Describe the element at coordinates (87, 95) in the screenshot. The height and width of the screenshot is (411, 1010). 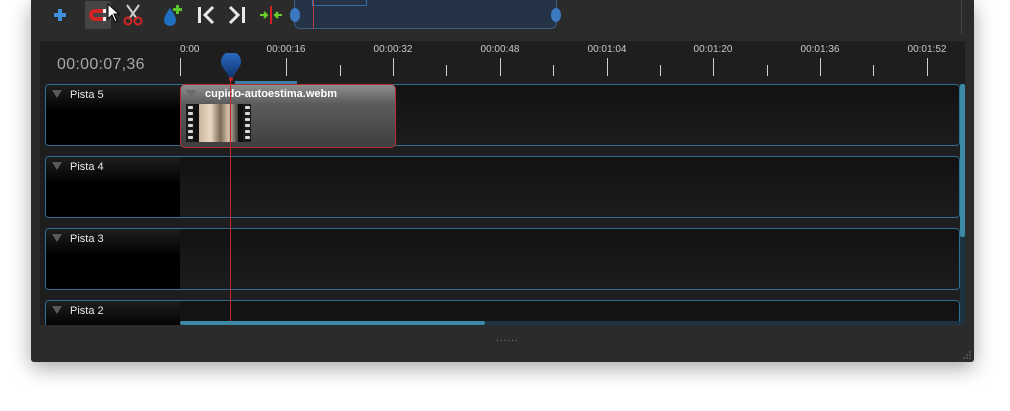
I see `track-name: Pista 5` at that location.